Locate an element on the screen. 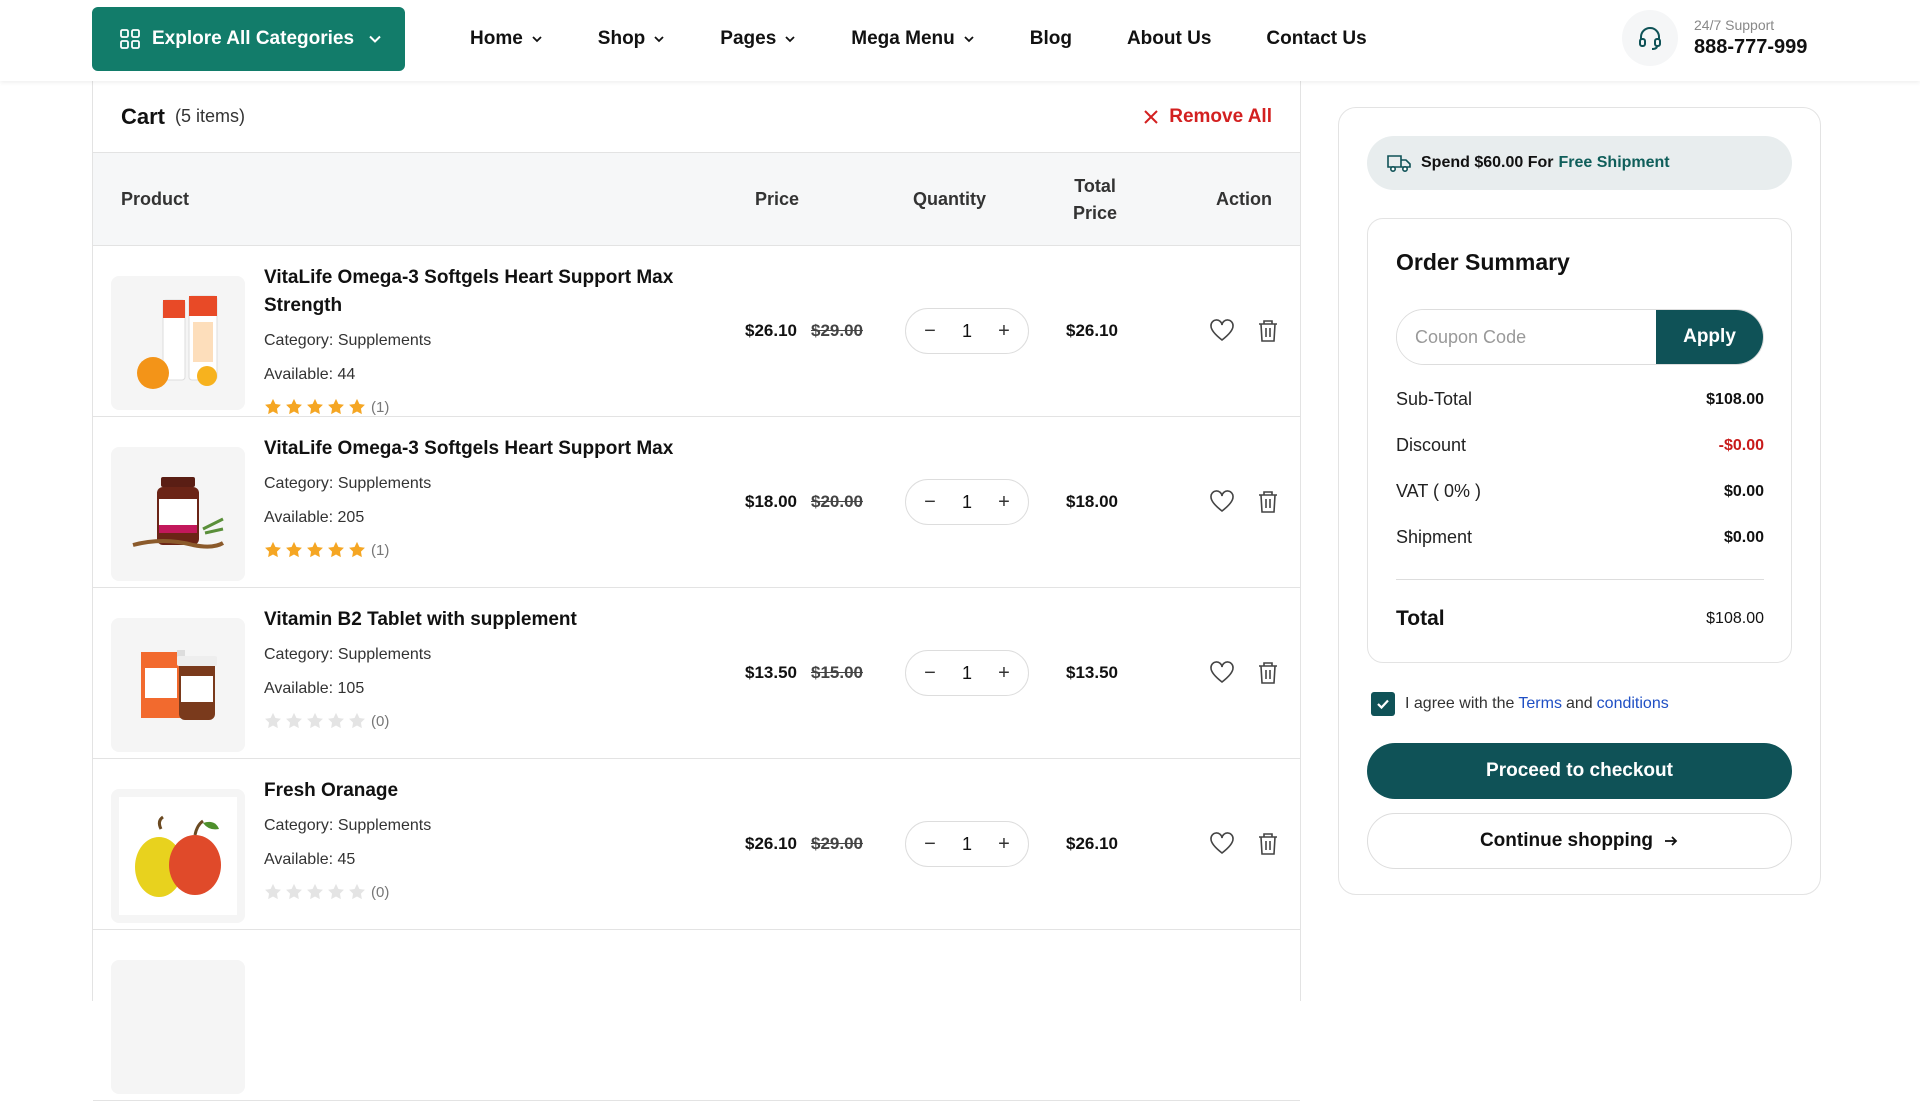 The width and height of the screenshot is (1920, 1101). agree-and: and is located at coordinates (1579, 703).